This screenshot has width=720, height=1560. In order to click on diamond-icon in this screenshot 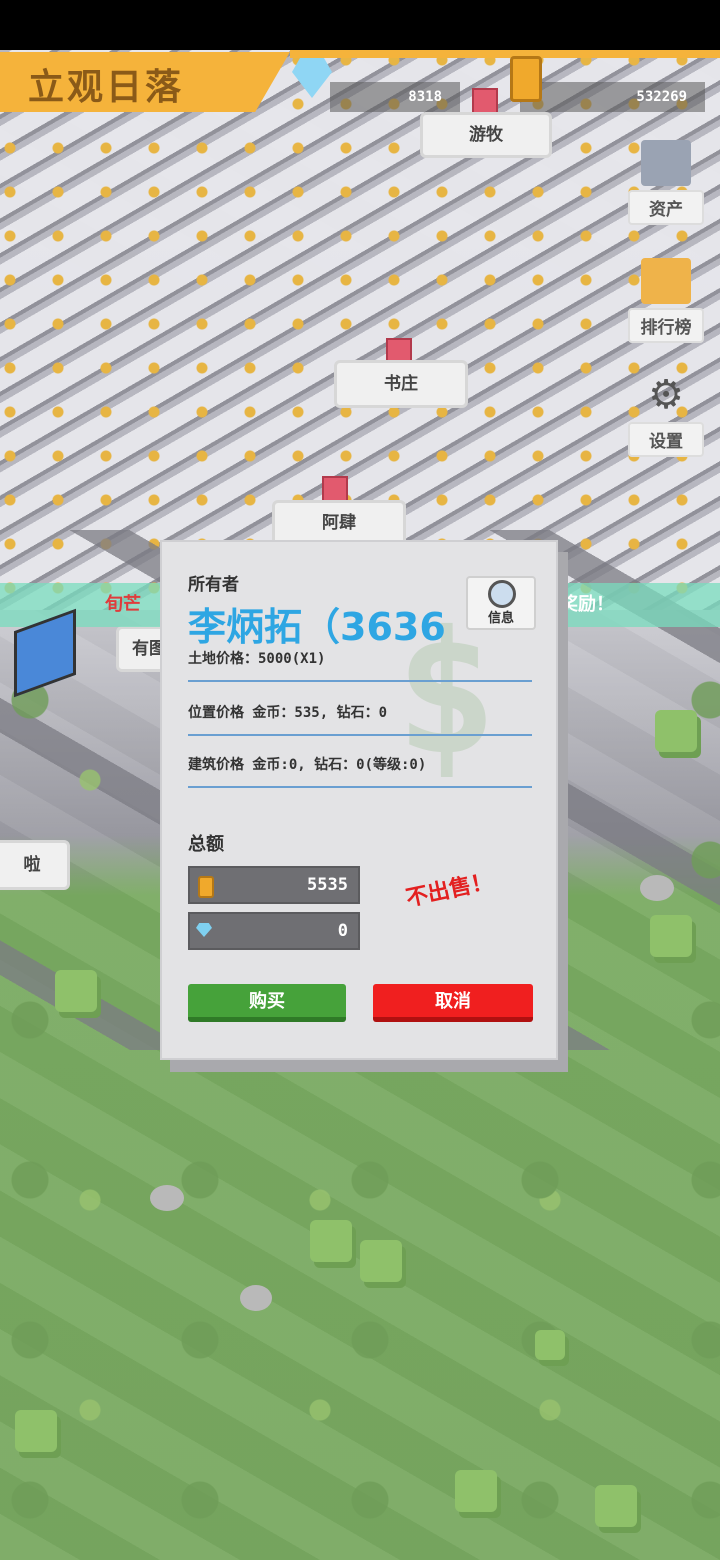, I will do `click(204, 930)`.